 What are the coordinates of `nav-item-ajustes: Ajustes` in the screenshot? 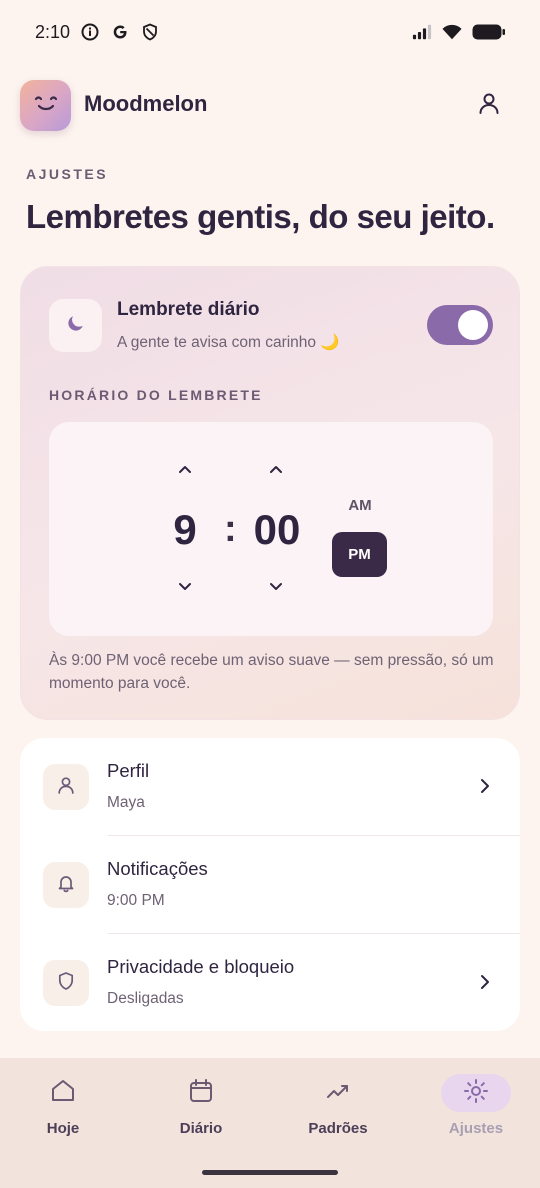 It's located at (476, 1112).